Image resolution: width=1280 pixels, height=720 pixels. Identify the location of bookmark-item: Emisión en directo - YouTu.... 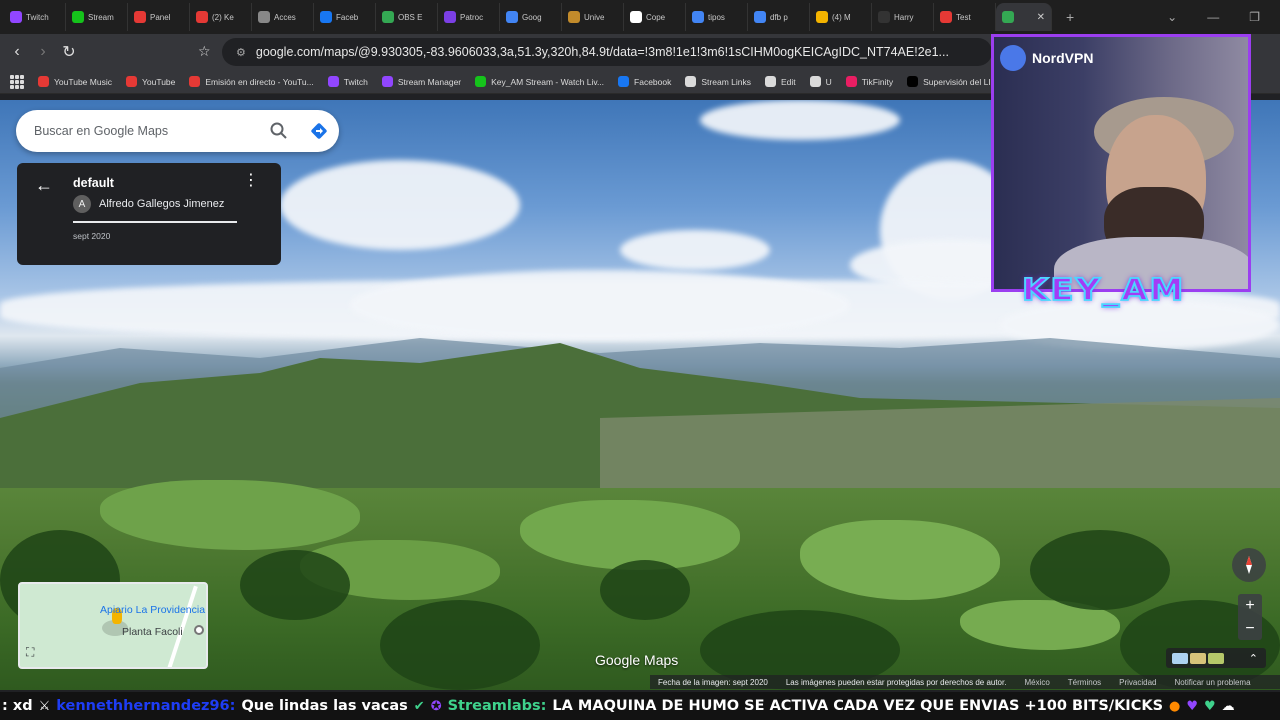
(251, 81).